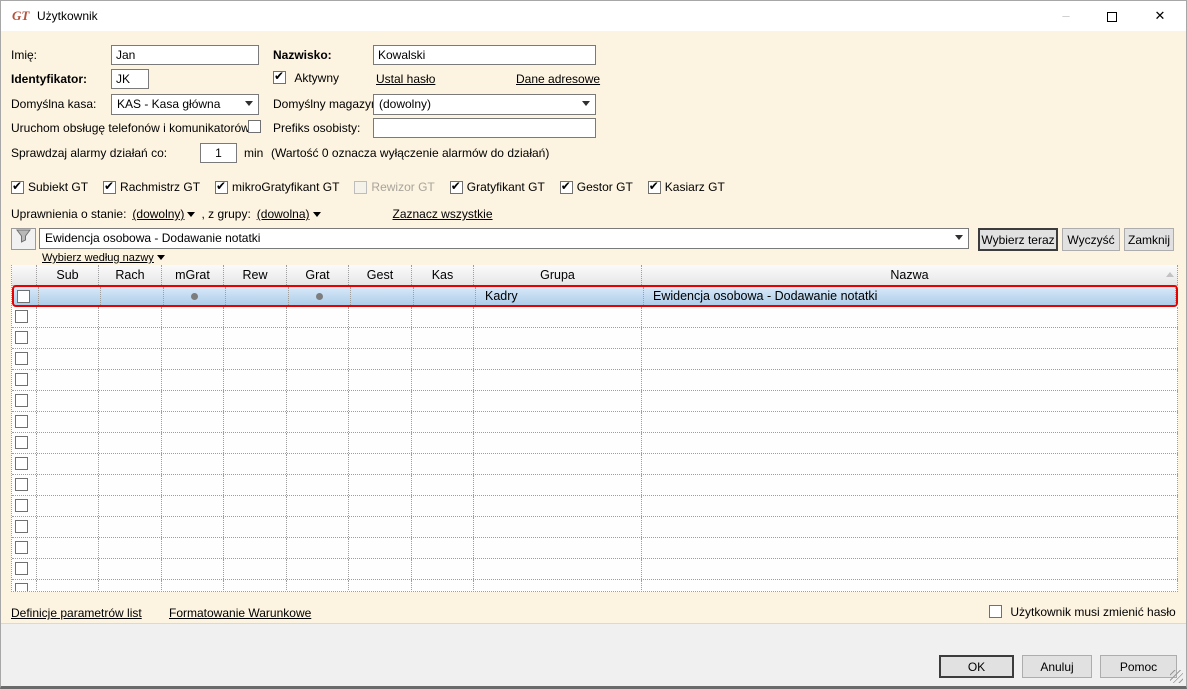 This screenshot has height=689, width=1187. I want to click on module-gratyfikant: Gratyfikant GT, so click(497, 186).